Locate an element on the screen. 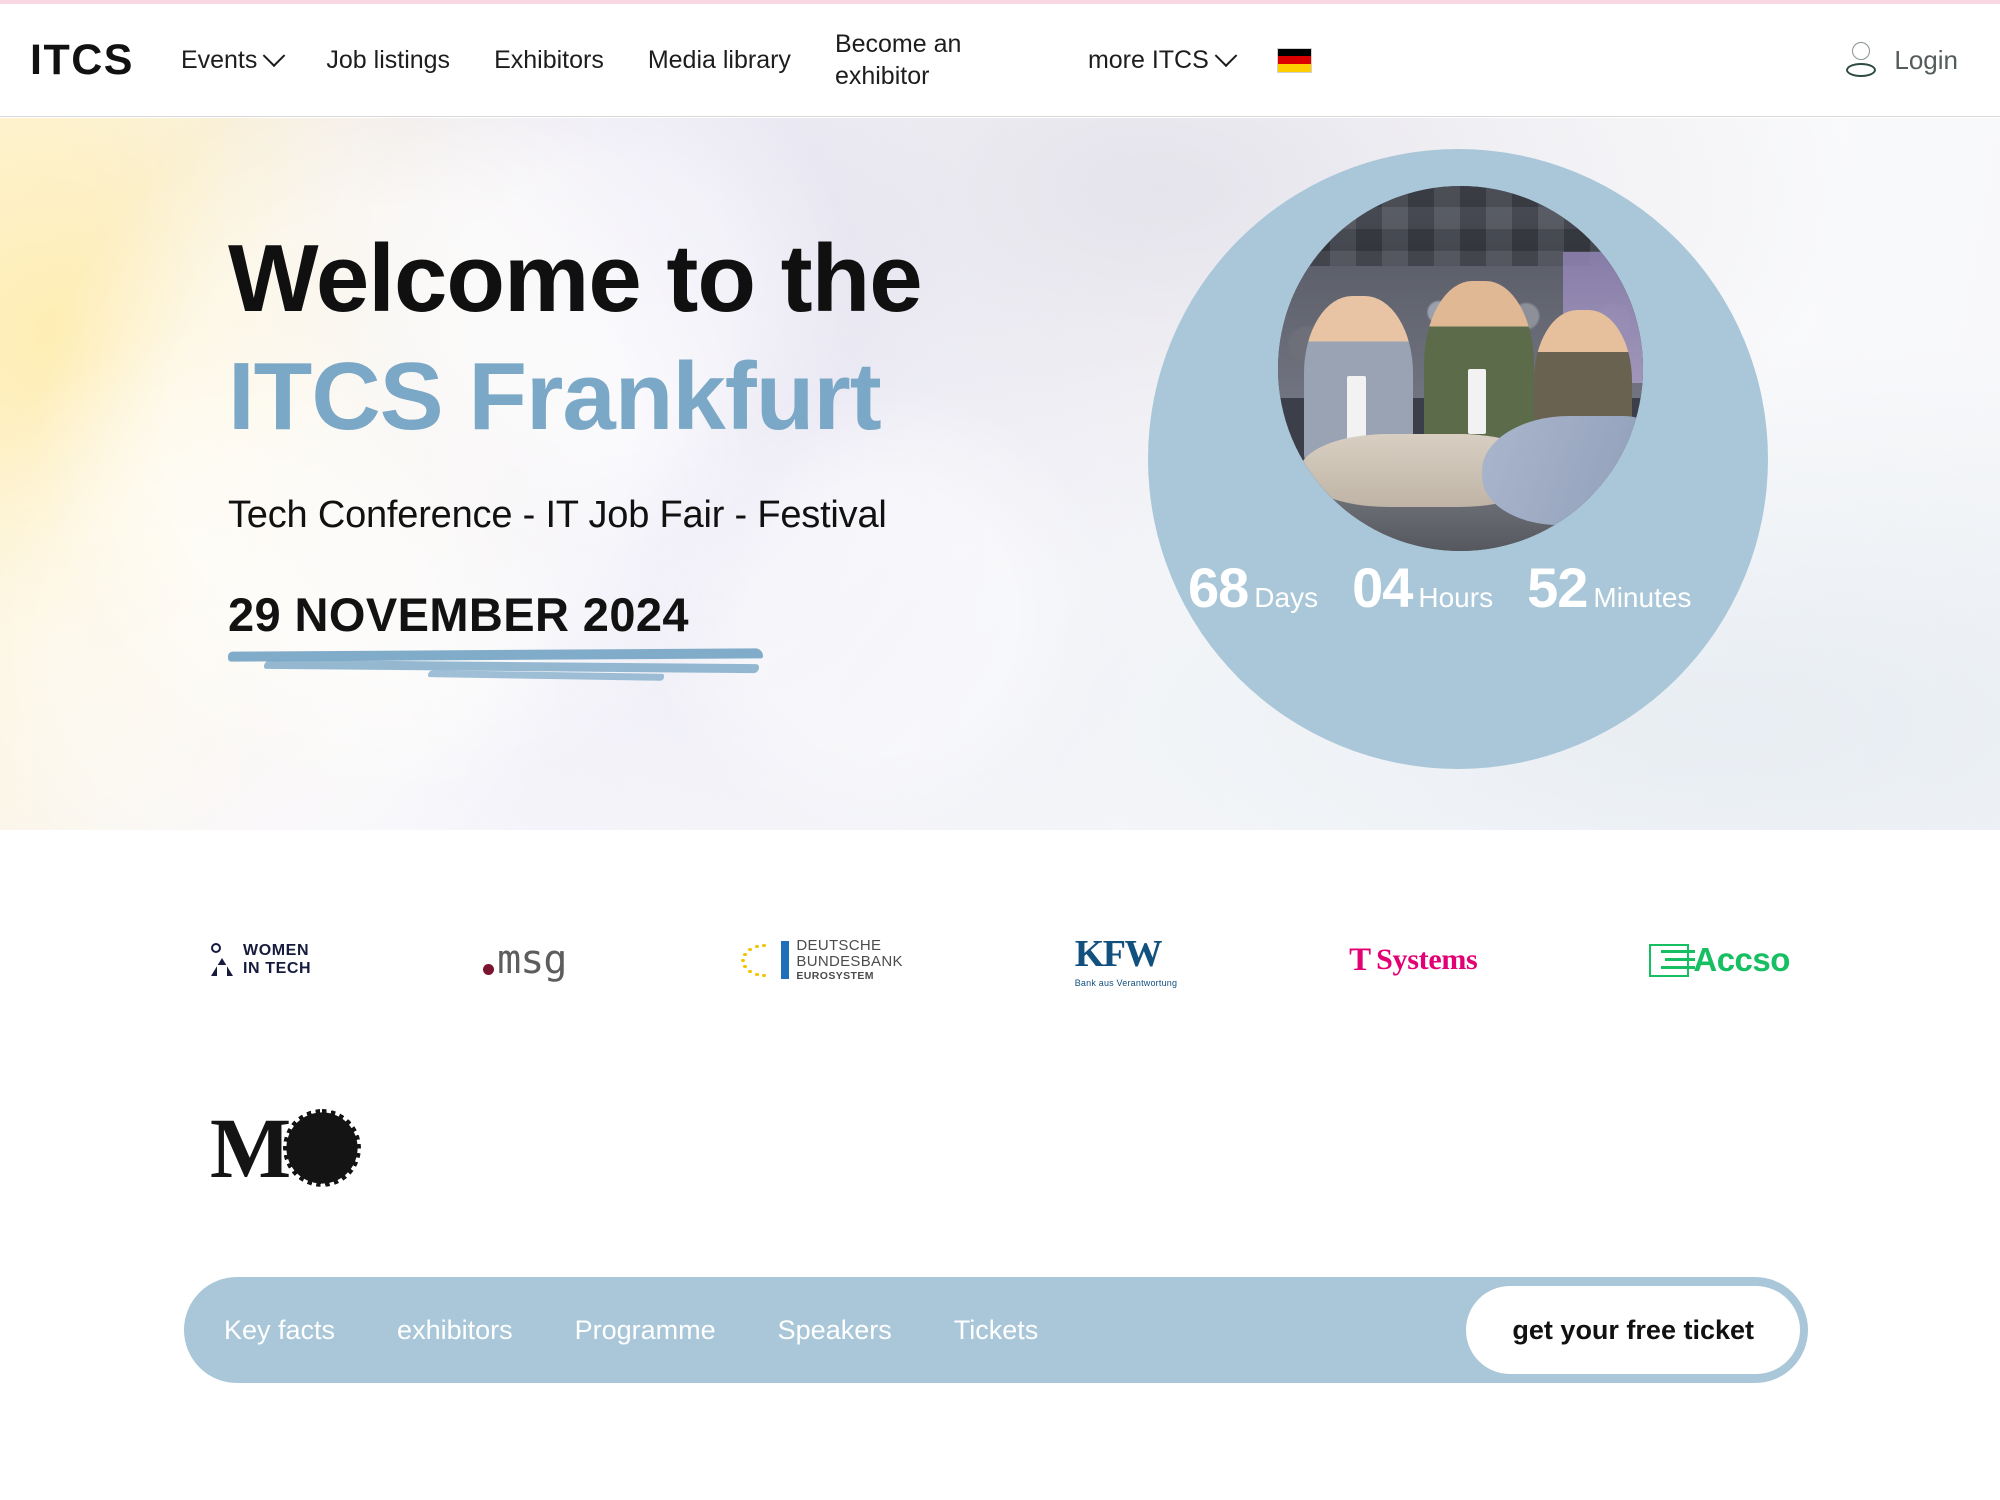  germany-flag-icon is located at coordinates (1294, 60).